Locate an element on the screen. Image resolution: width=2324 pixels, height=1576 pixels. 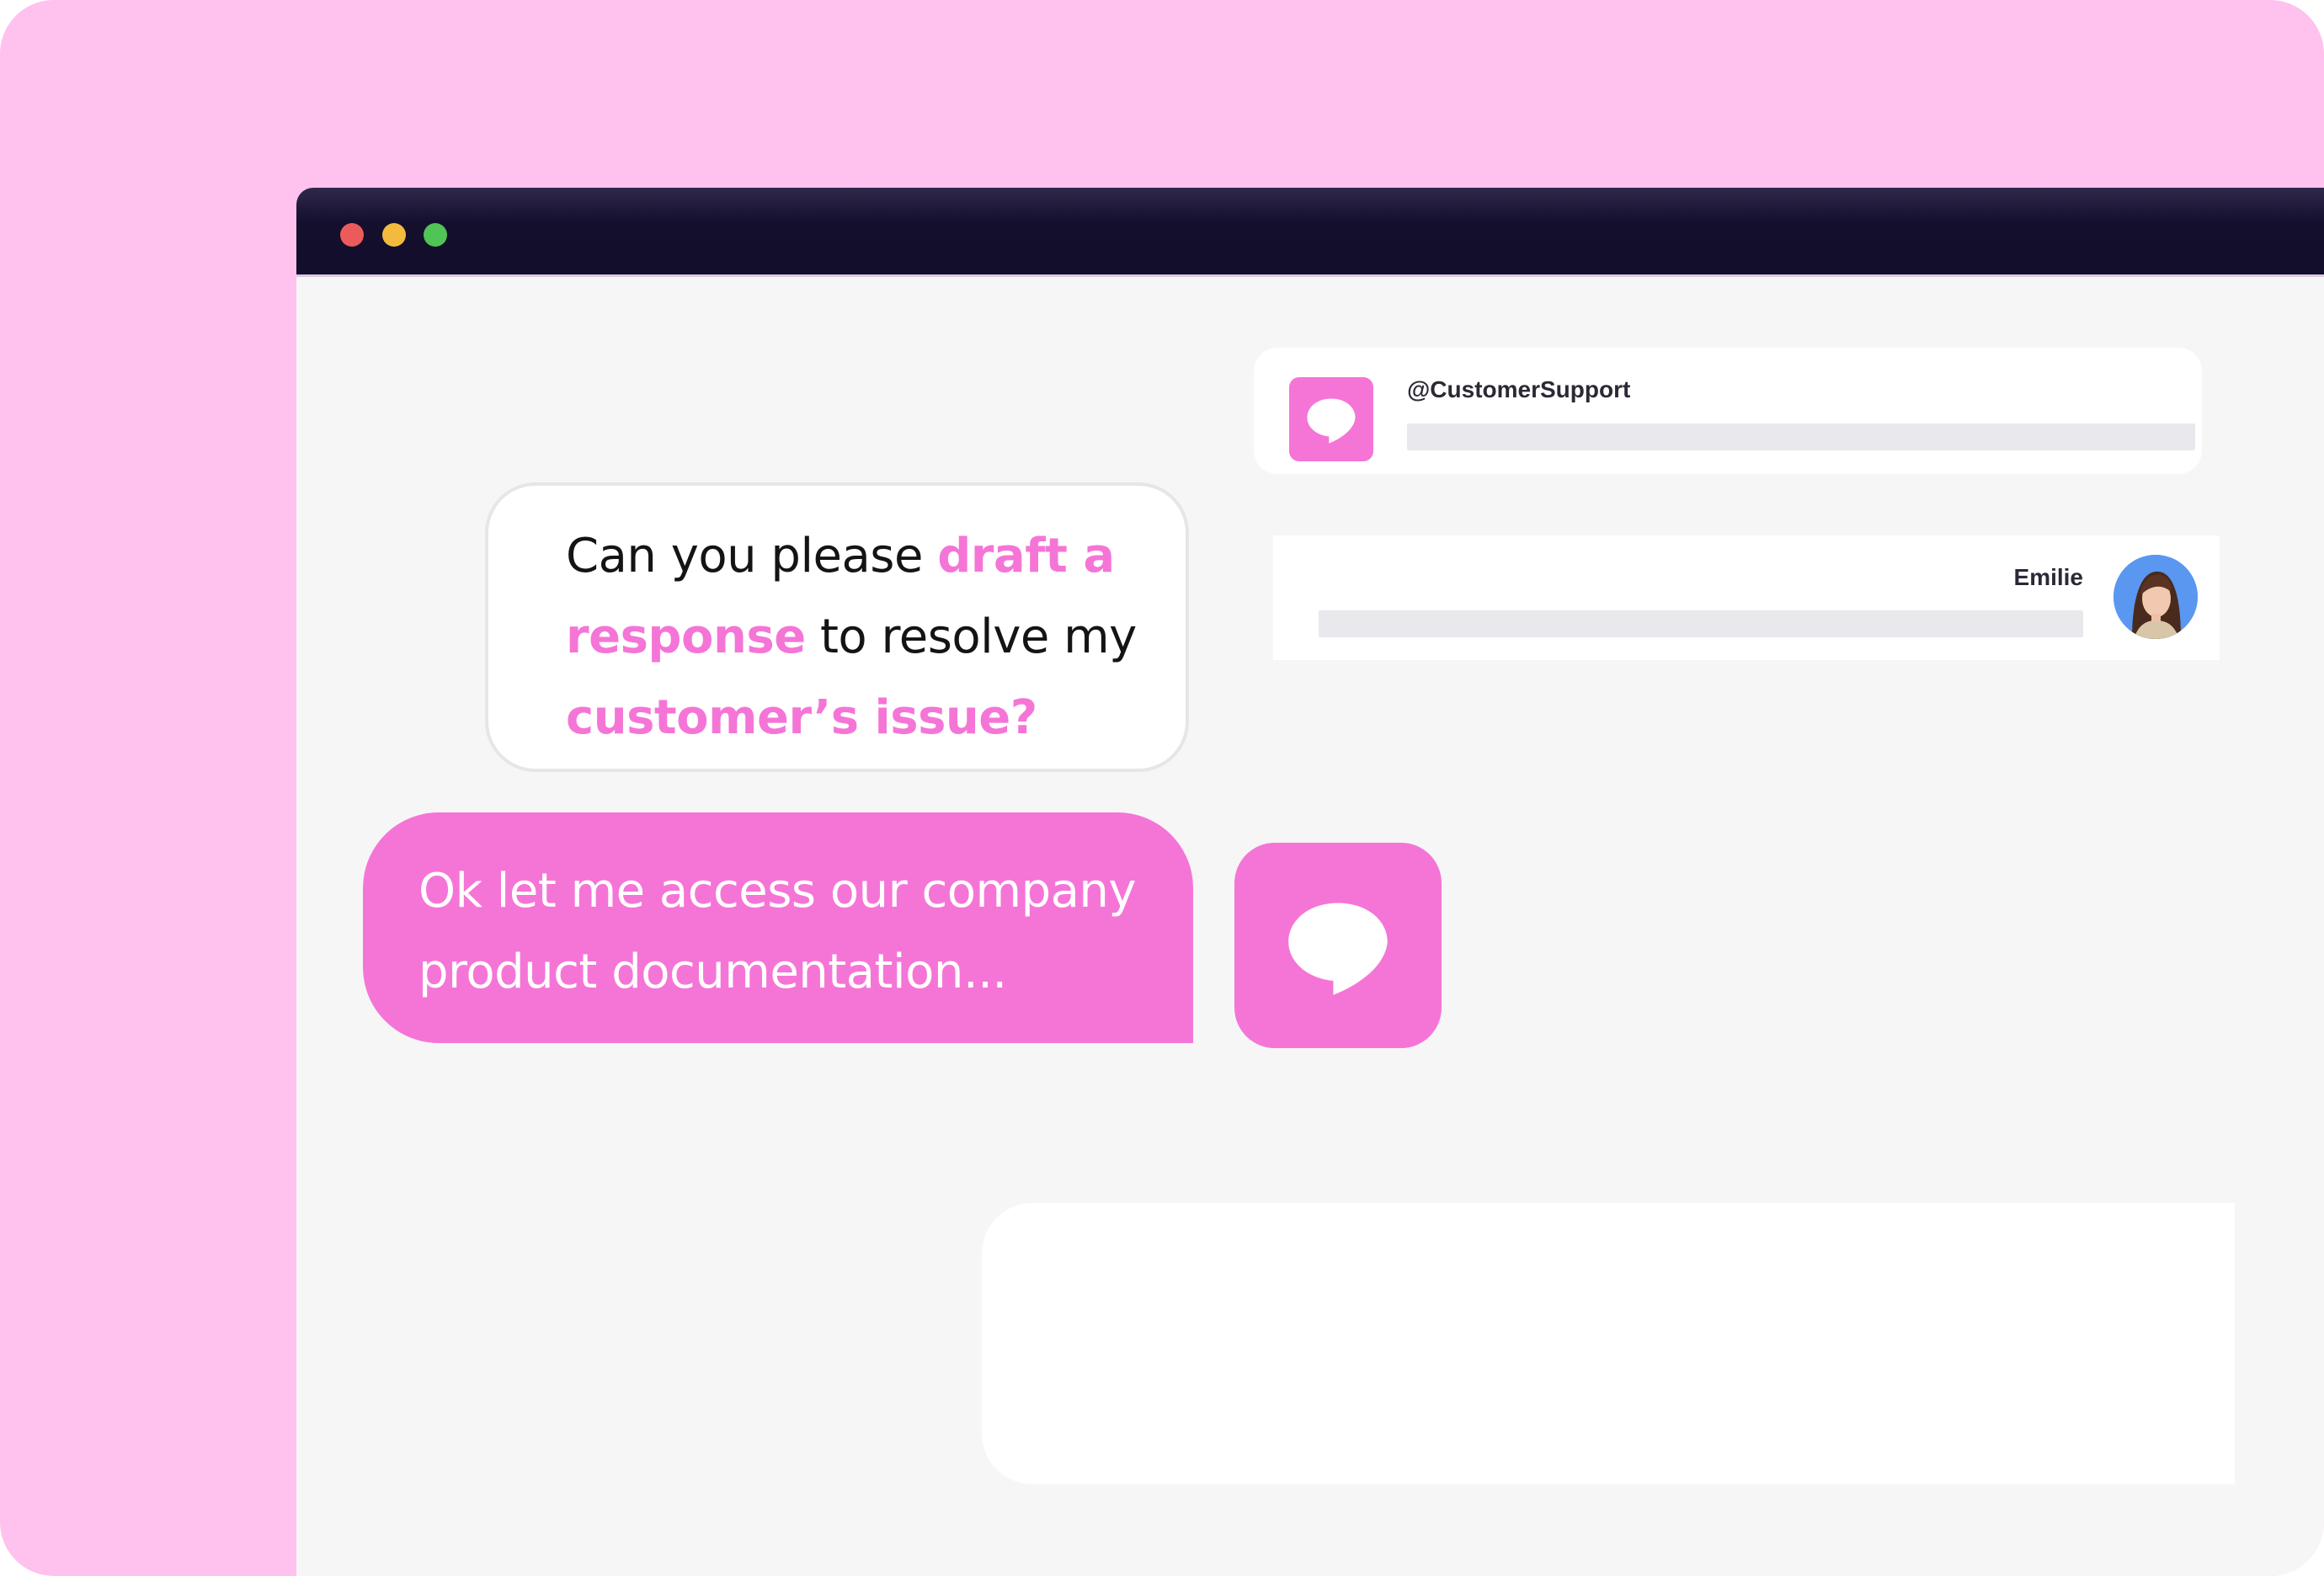
window-titlebar is located at coordinates (1310, 233).